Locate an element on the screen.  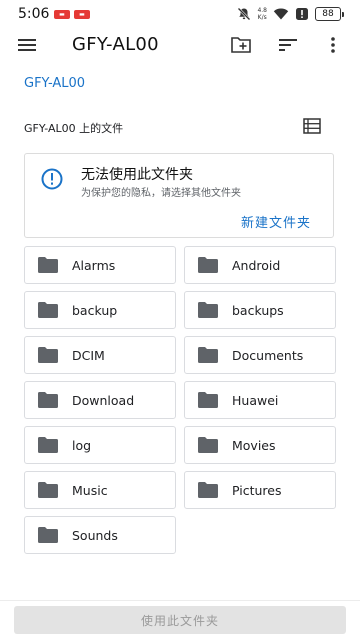
more-vert-icon is located at coordinates (333, 45).